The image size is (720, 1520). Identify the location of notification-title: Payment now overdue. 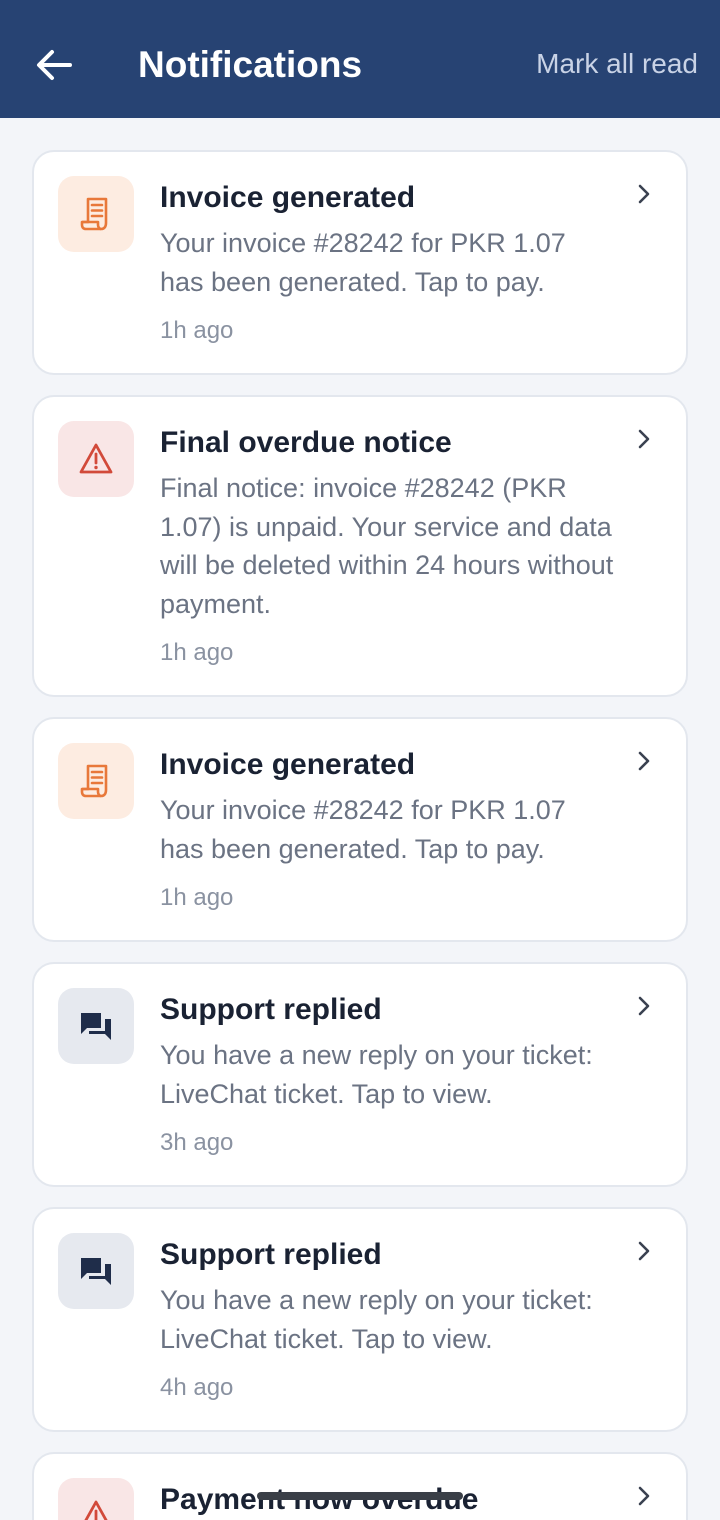
(319, 1499).